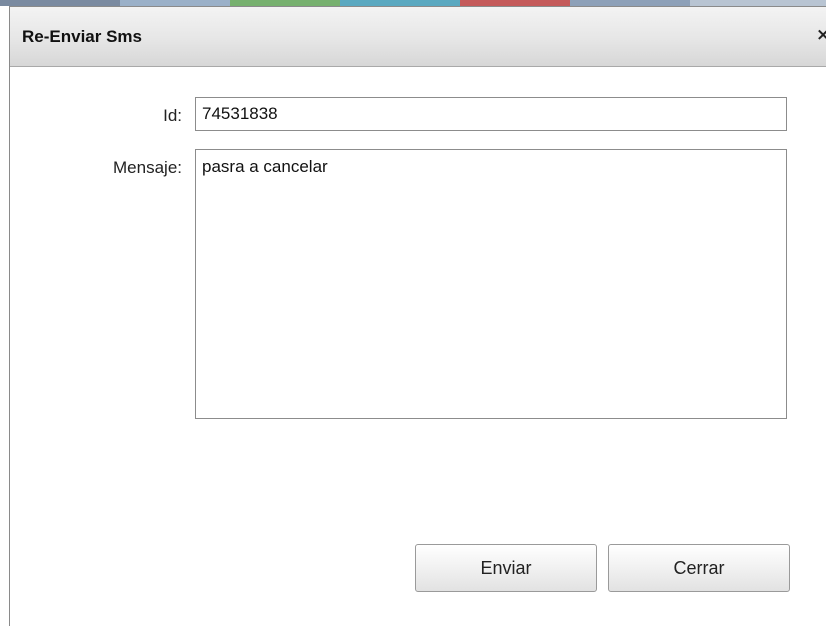 The image size is (826, 626). What do you see at coordinates (418, 37) in the screenshot?
I see `dialog-titlebar: Re-Enviar Sms ×` at bounding box center [418, 37].